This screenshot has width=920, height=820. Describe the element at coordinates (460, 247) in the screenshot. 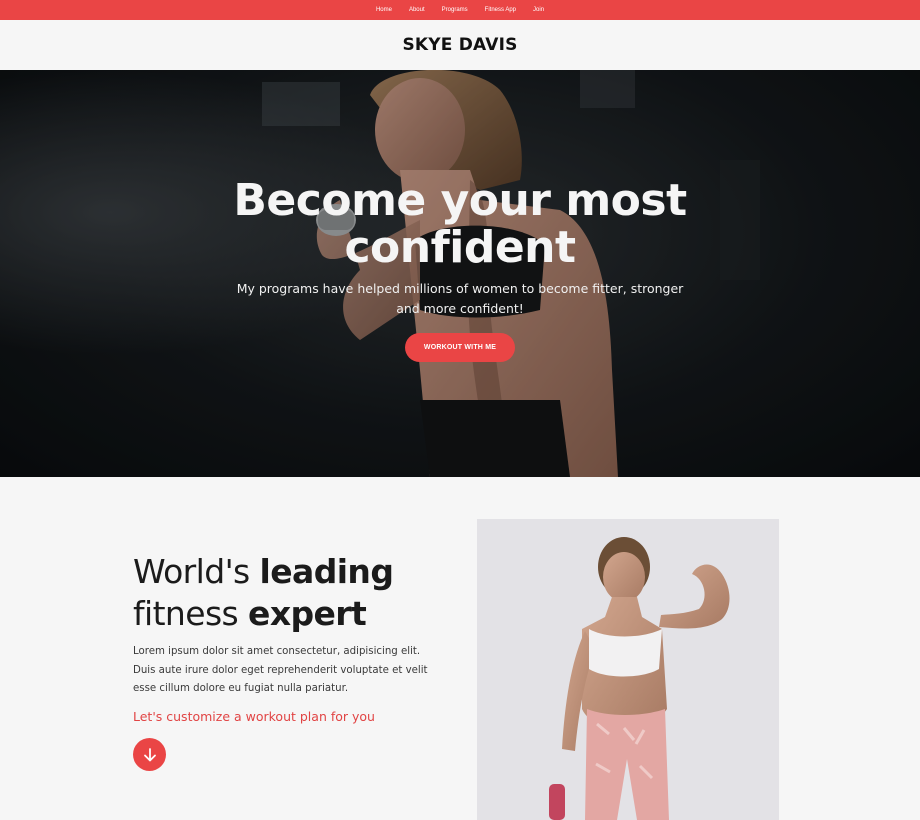

I see `hero-title-line2: confident` at that location.